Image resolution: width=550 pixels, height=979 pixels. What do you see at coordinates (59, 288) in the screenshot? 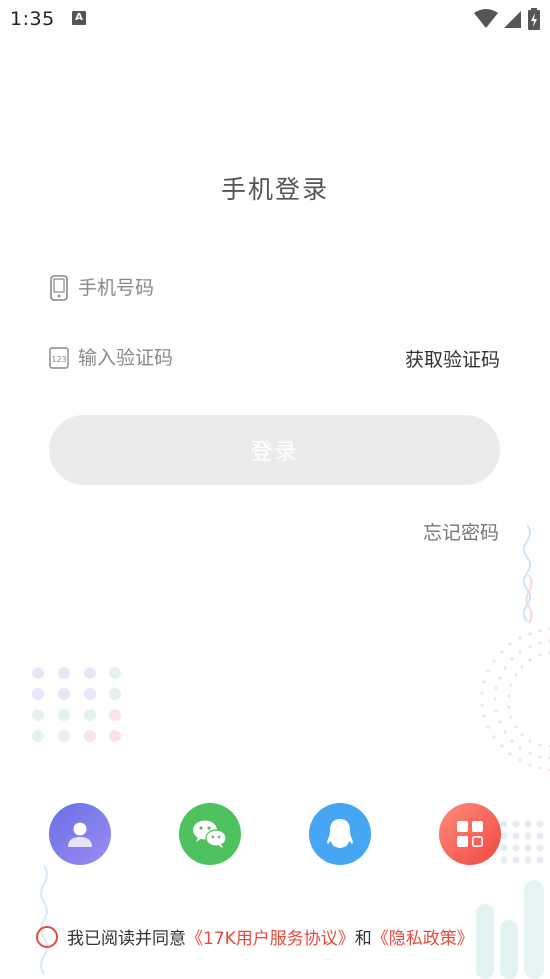
I see `phone-icon` at bounding box center [59, 288].